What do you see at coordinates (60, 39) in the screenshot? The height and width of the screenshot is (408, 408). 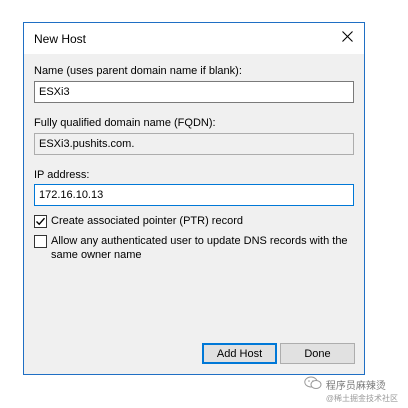 I see `dialog-title: New Host` at bounding box center [60, 39].